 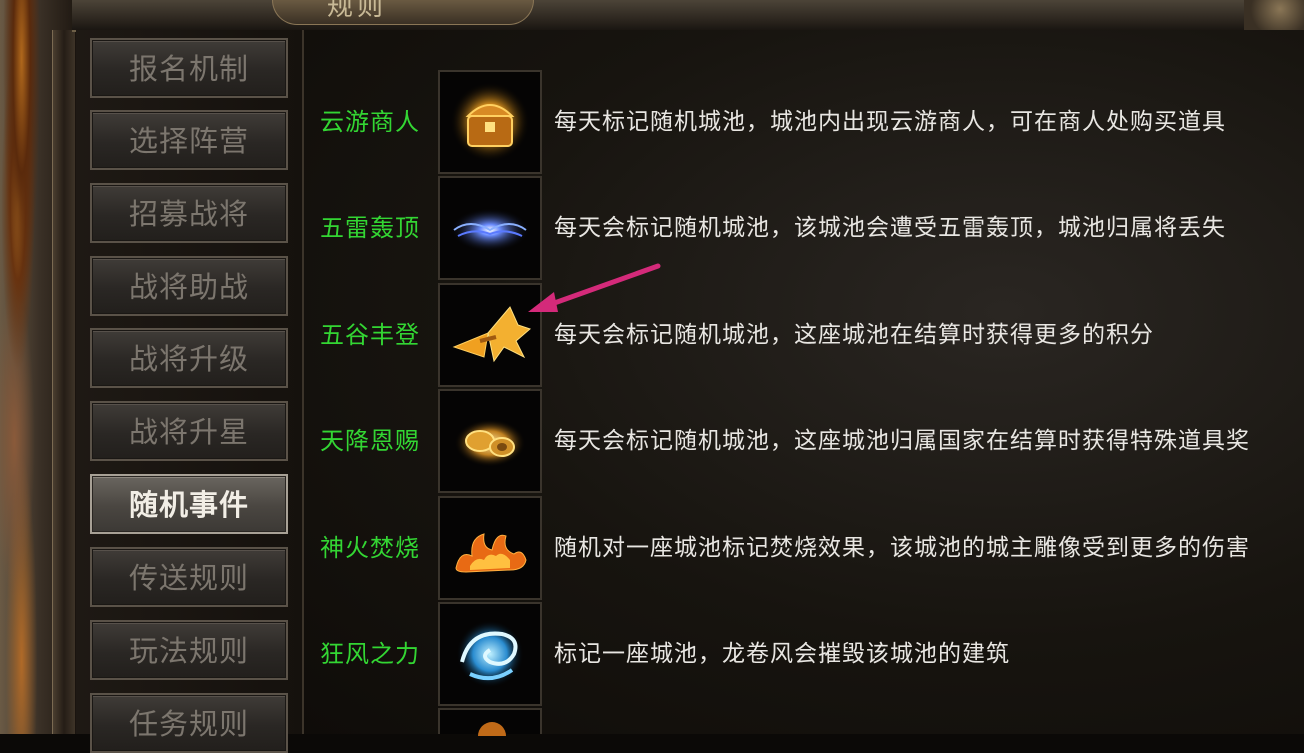 I want to click on event-row: 五谷丰登 每天会标记随机城池，这座城池在结算时获得更多的积分, so click(x=804, y=335).